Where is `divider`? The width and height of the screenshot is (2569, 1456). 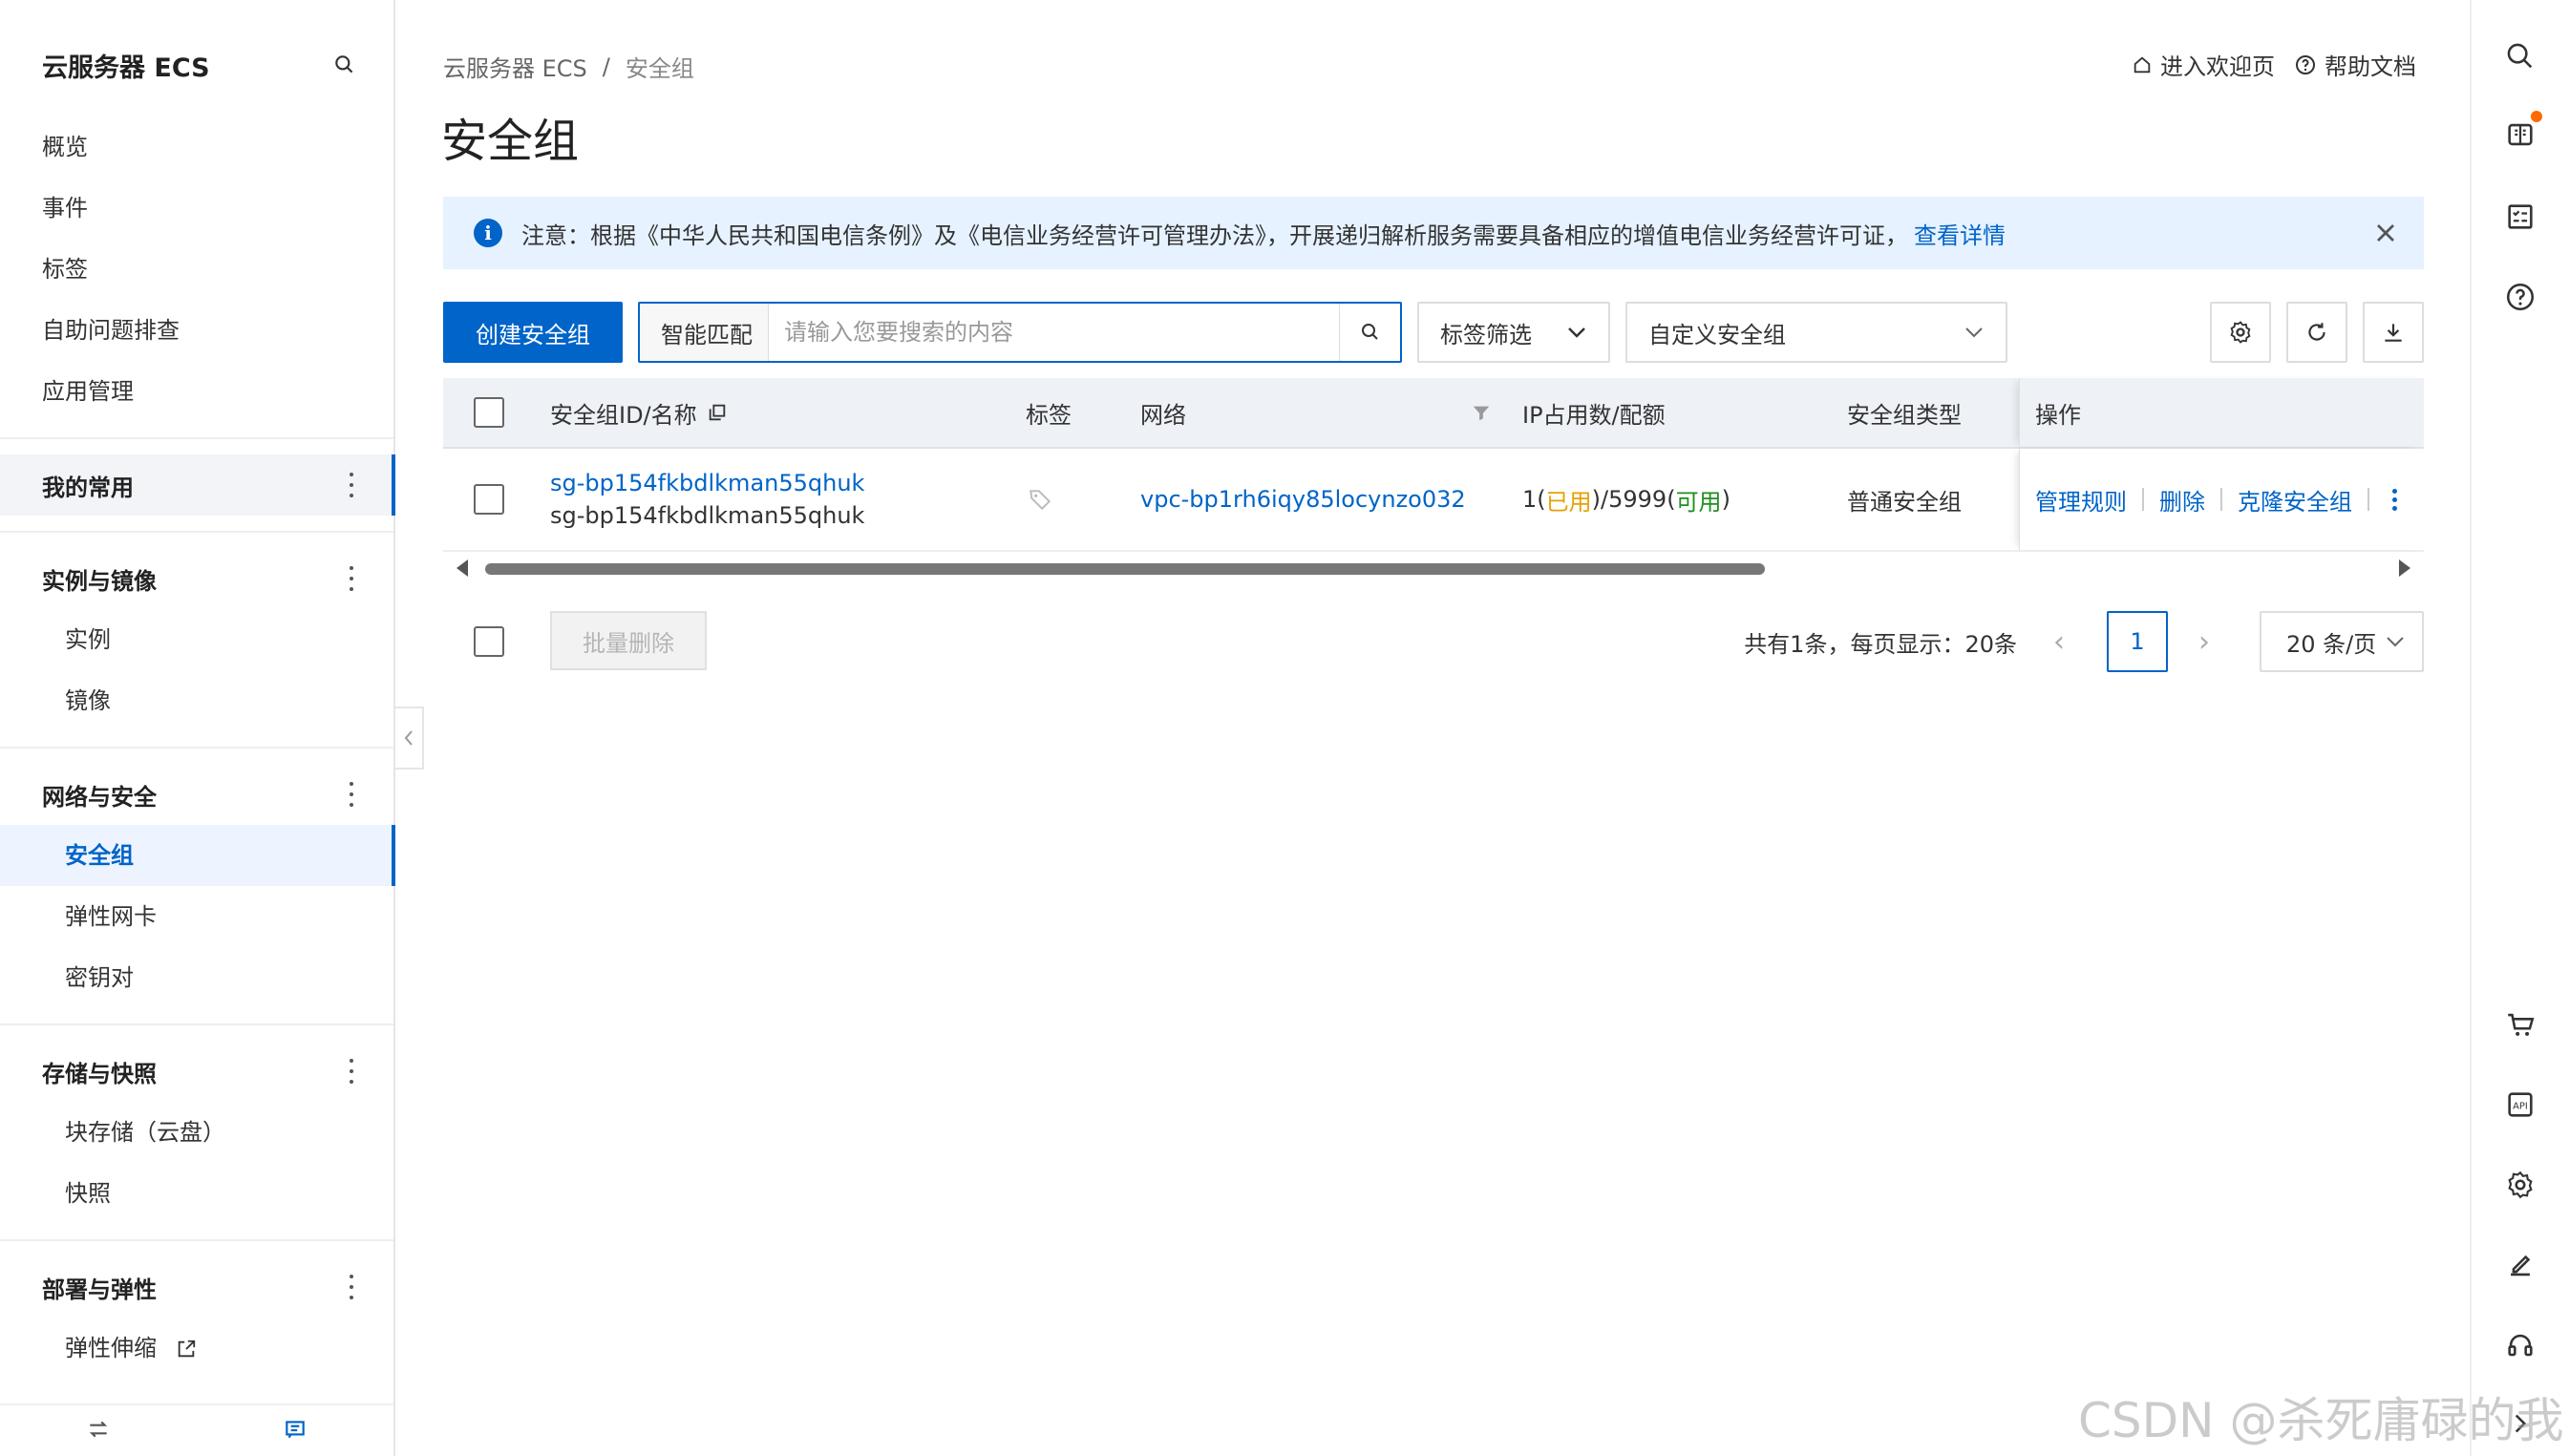
divider is located at coordinates (2143, 499).